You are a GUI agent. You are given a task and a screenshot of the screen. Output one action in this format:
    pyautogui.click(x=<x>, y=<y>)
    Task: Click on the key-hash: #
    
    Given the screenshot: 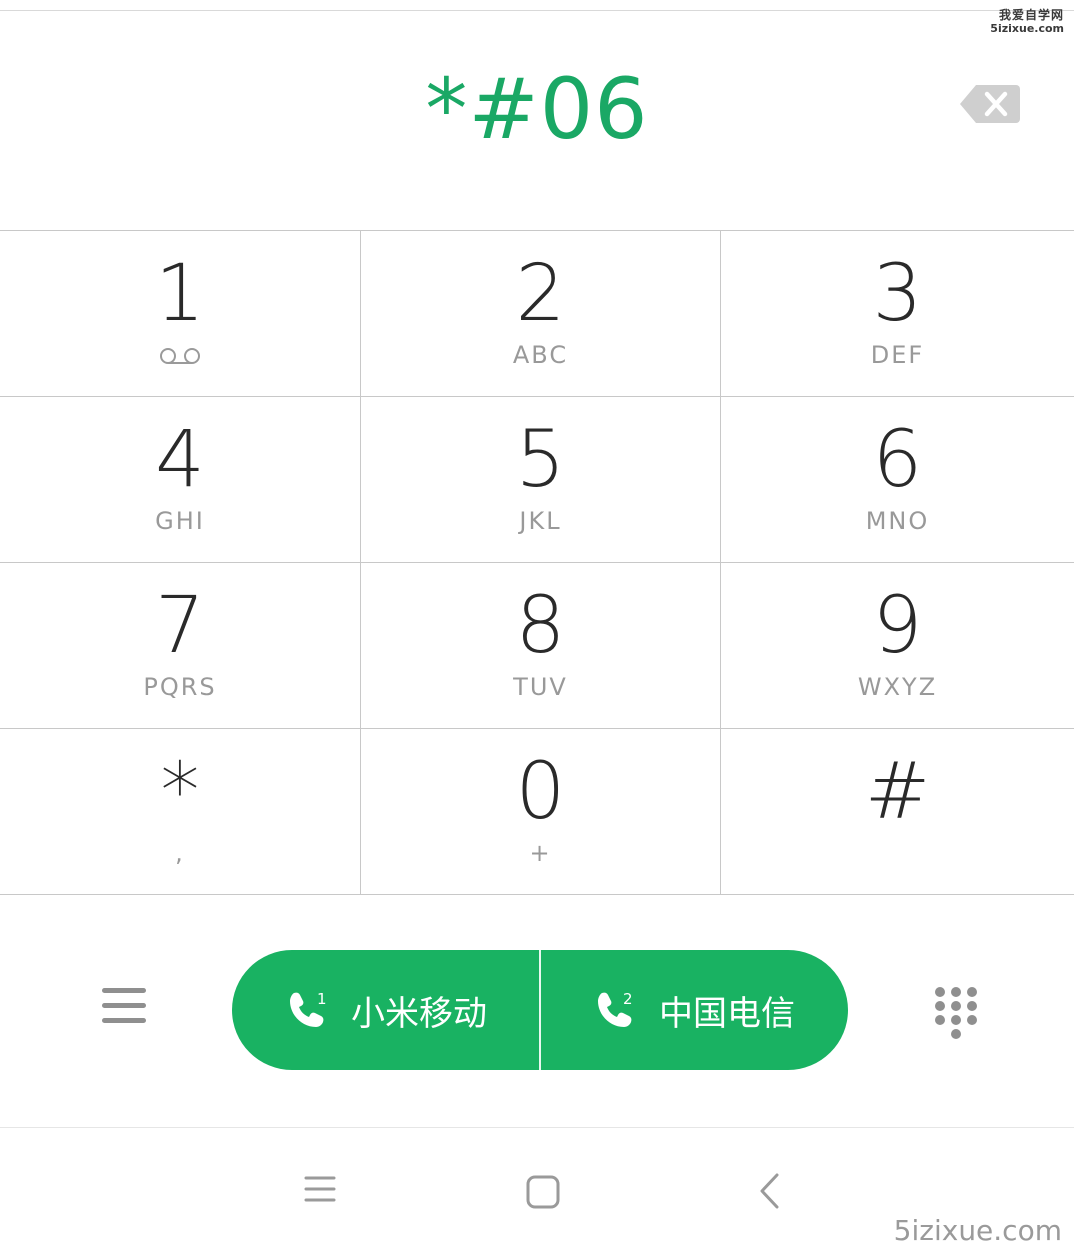 What is the action you would take?
    pyautogui.click(x=897, y=812)
    